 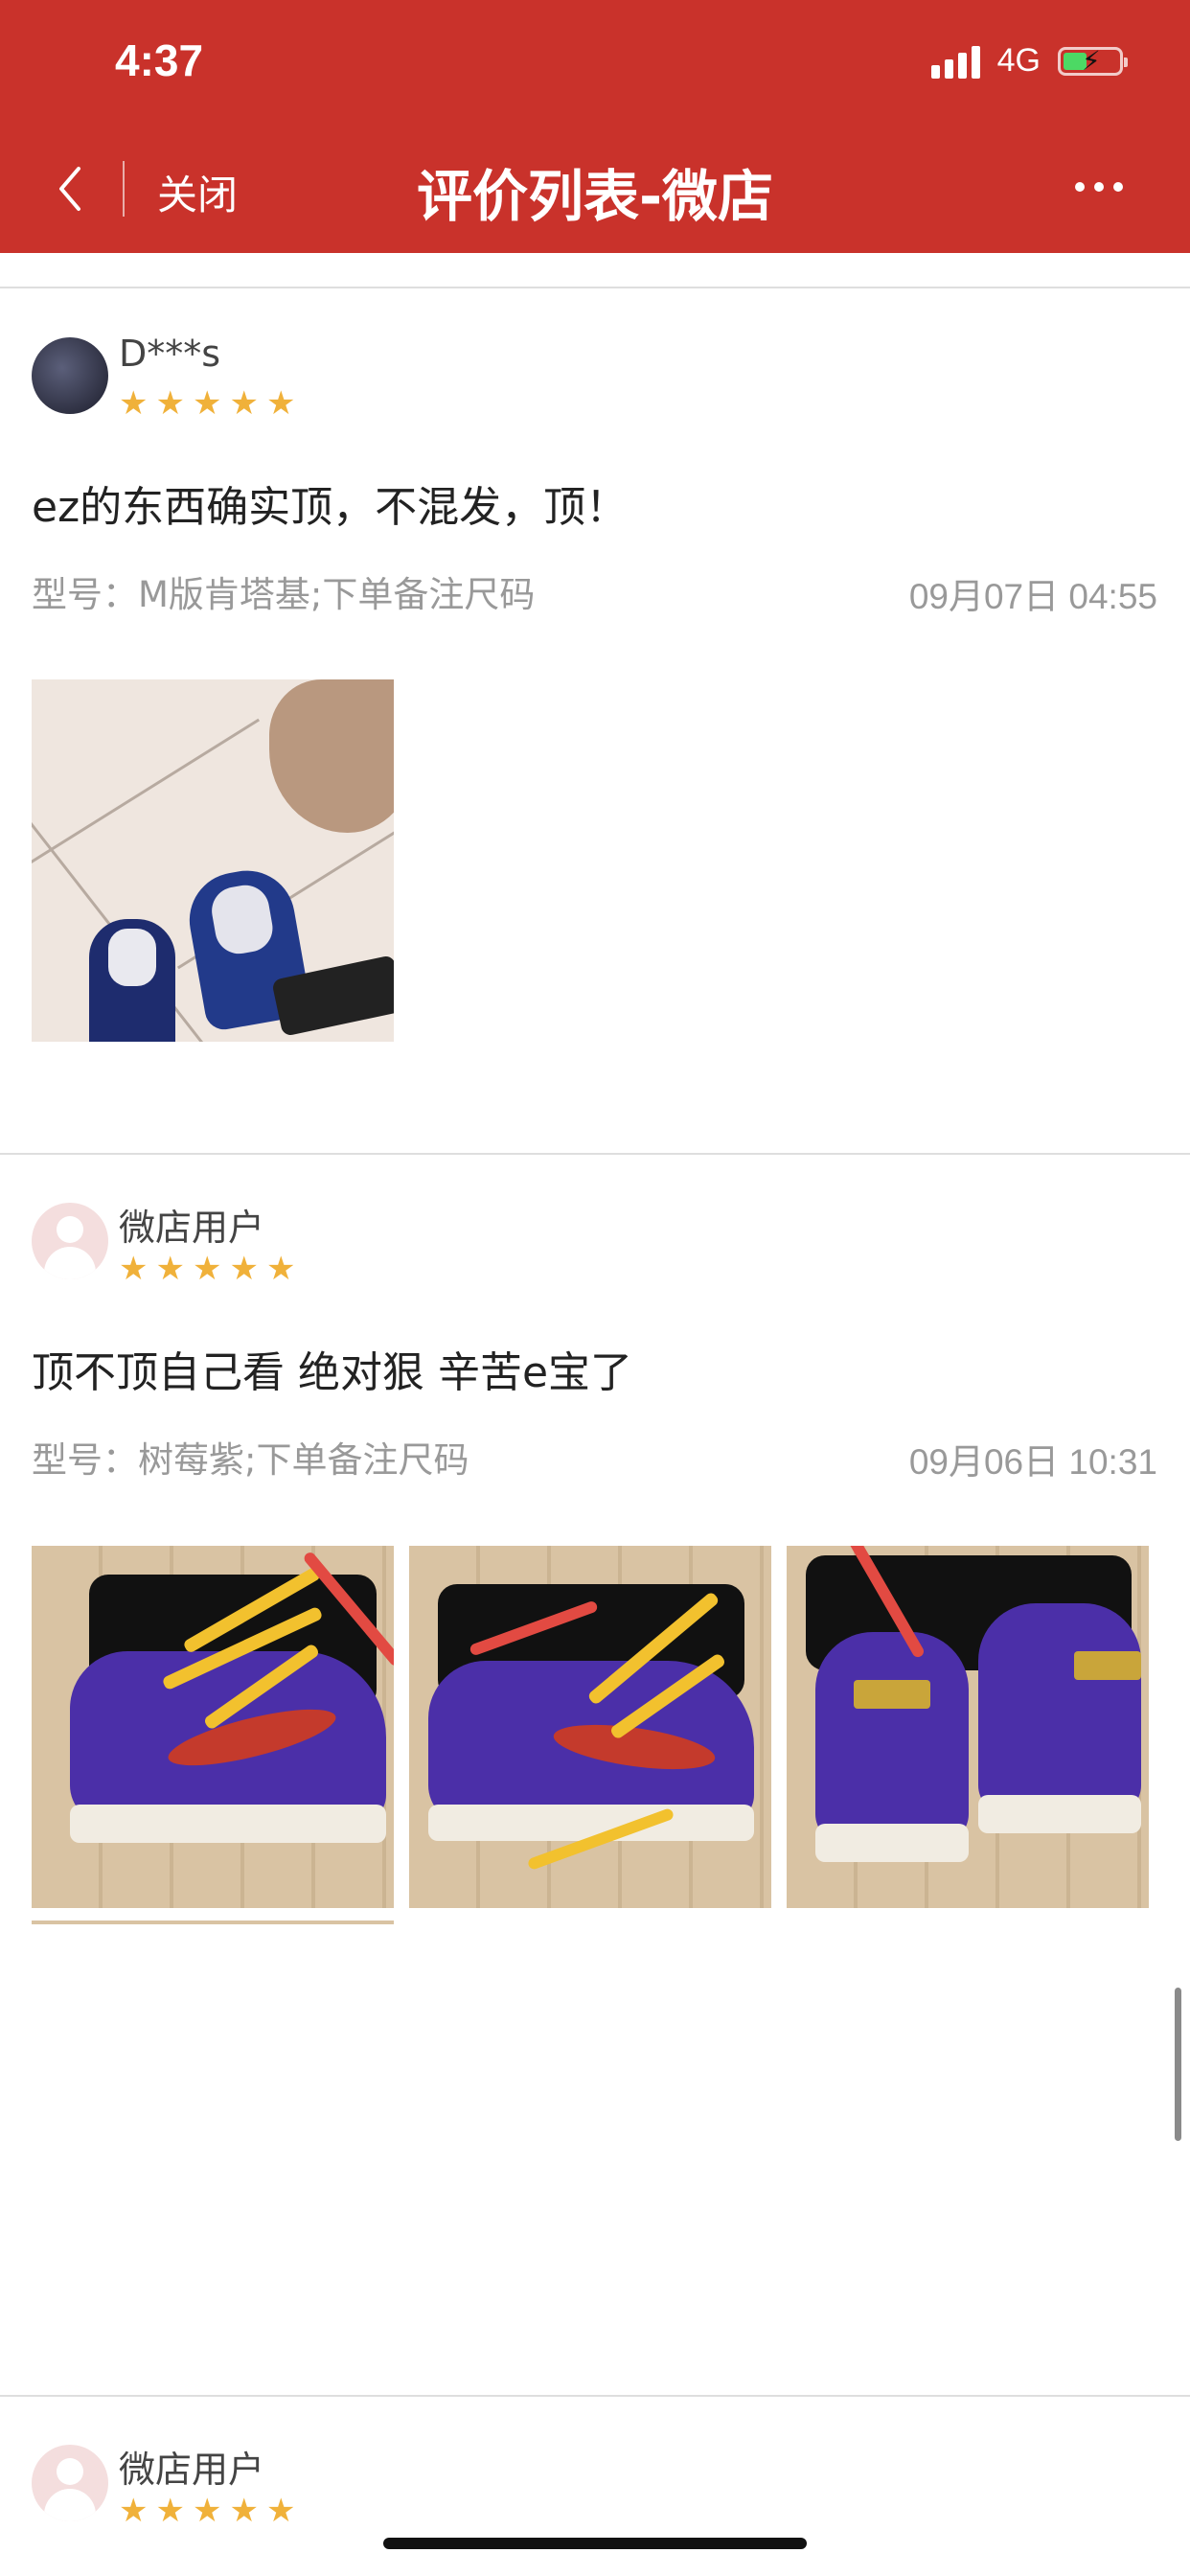 I want to click on battery-charging-icon: ⚡, so click(x=1093, y=61).